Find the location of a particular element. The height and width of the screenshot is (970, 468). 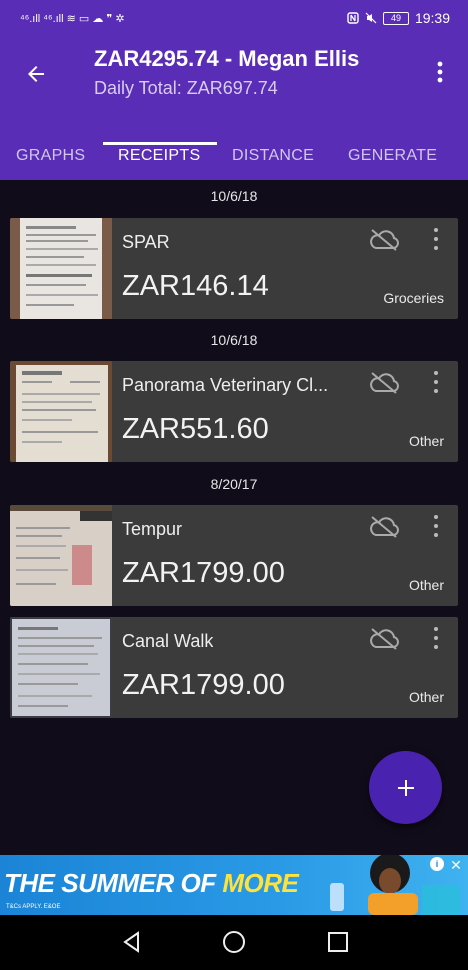

ad-close-button: ✕ is located at coordinates (456, 865).